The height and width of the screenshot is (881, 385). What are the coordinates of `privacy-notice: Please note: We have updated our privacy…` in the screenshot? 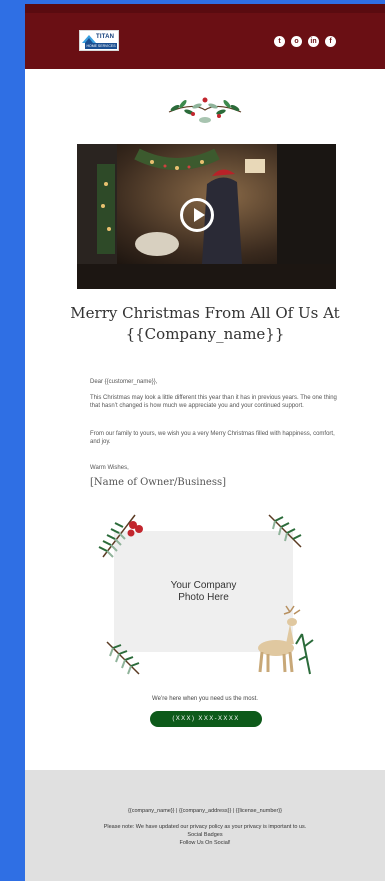 It's located at (205, 827).